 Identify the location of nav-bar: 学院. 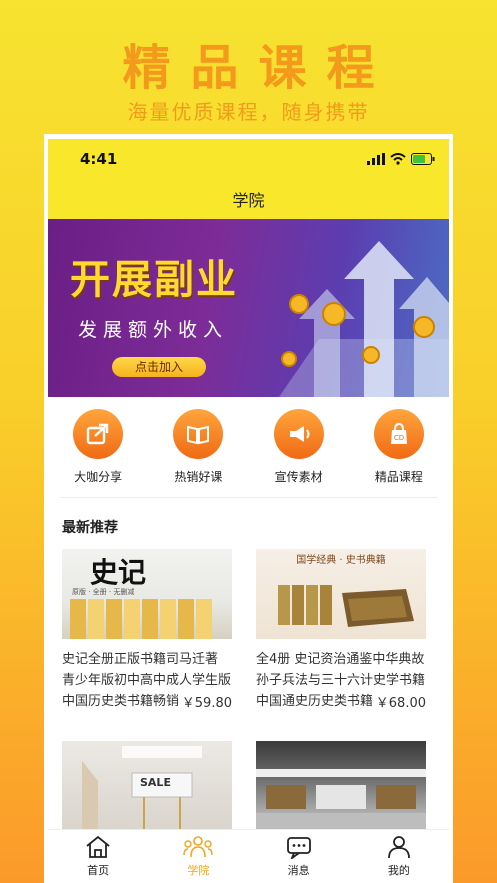
(248, 199).